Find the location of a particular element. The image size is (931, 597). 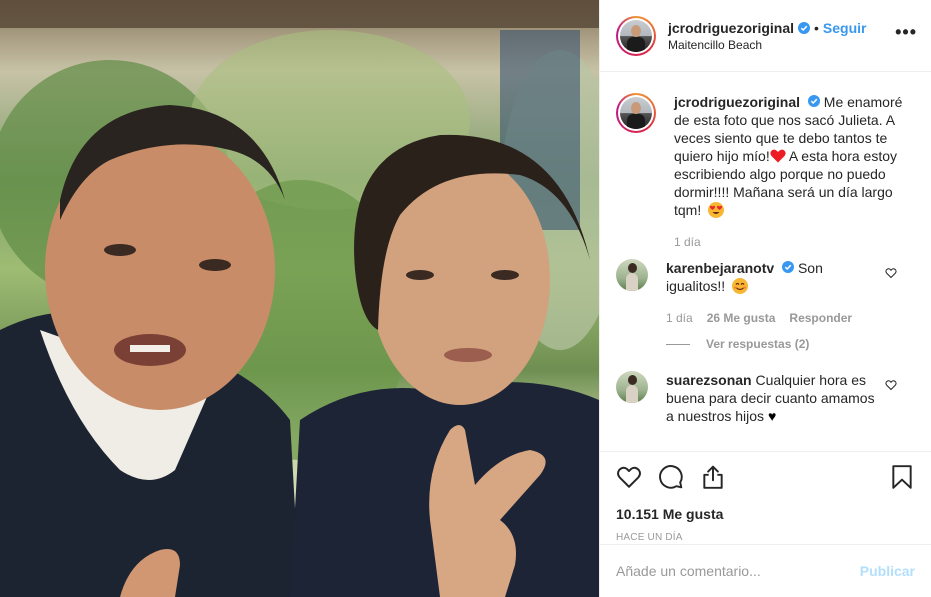

comment-time: 1 día is located at coordinates (679, 318).